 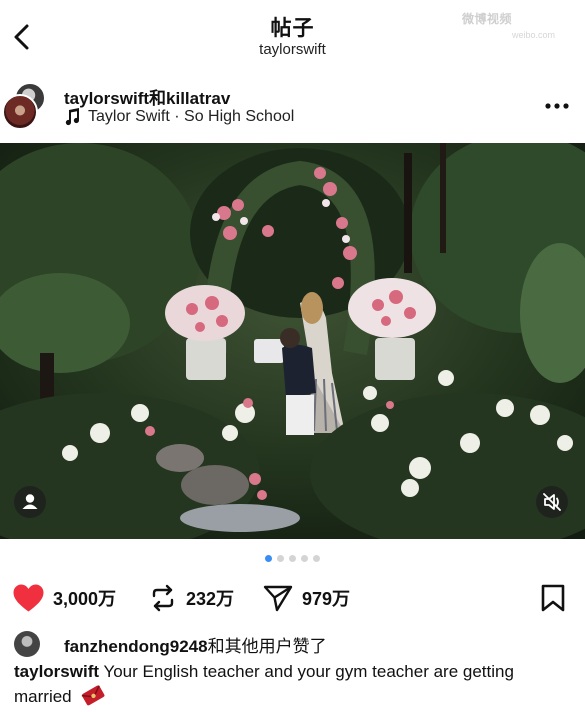 I want to click on repost-count: 232万, so click(x=210, y=599).